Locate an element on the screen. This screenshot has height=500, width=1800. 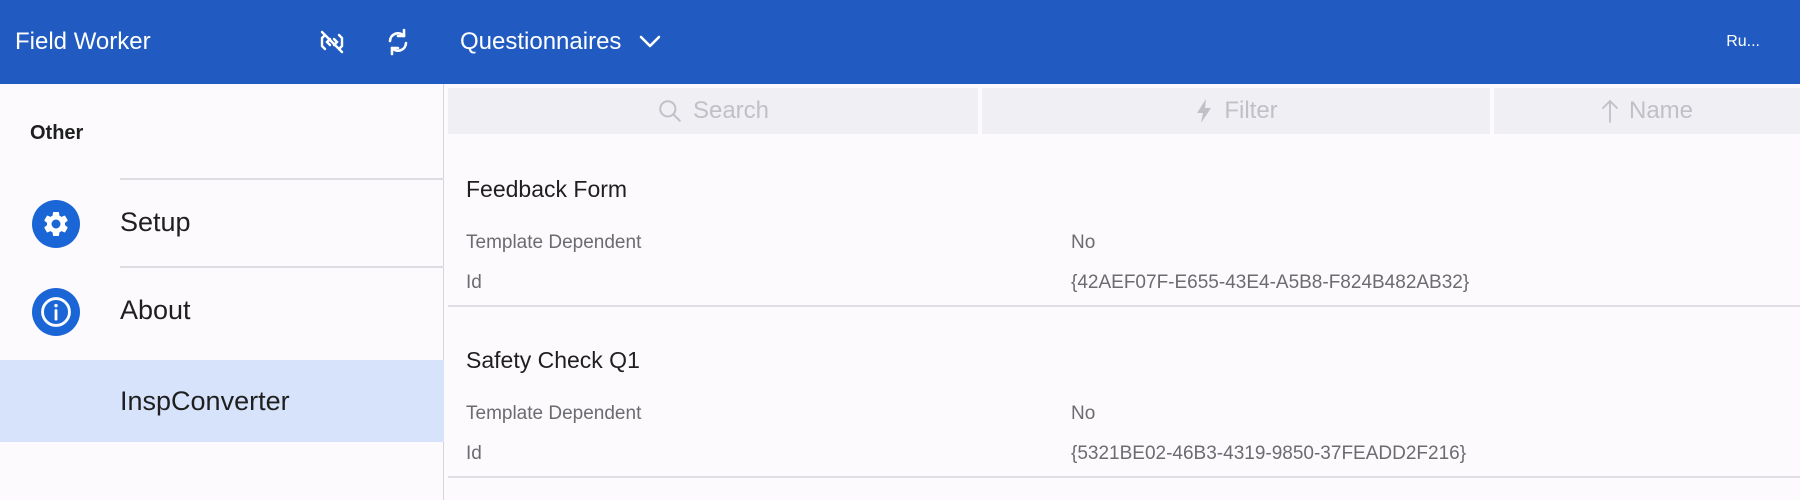
search-icon is located at coordinates (670, 111).